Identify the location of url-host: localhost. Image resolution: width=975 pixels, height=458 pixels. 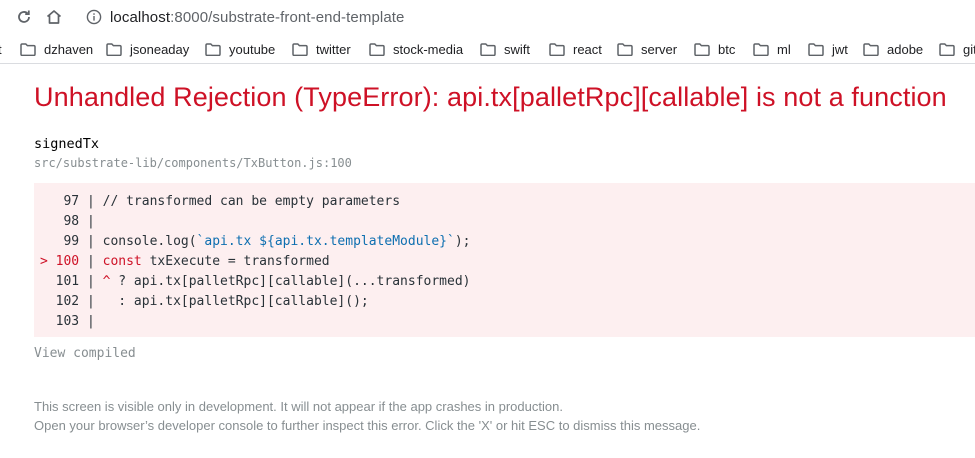
(140, 17).